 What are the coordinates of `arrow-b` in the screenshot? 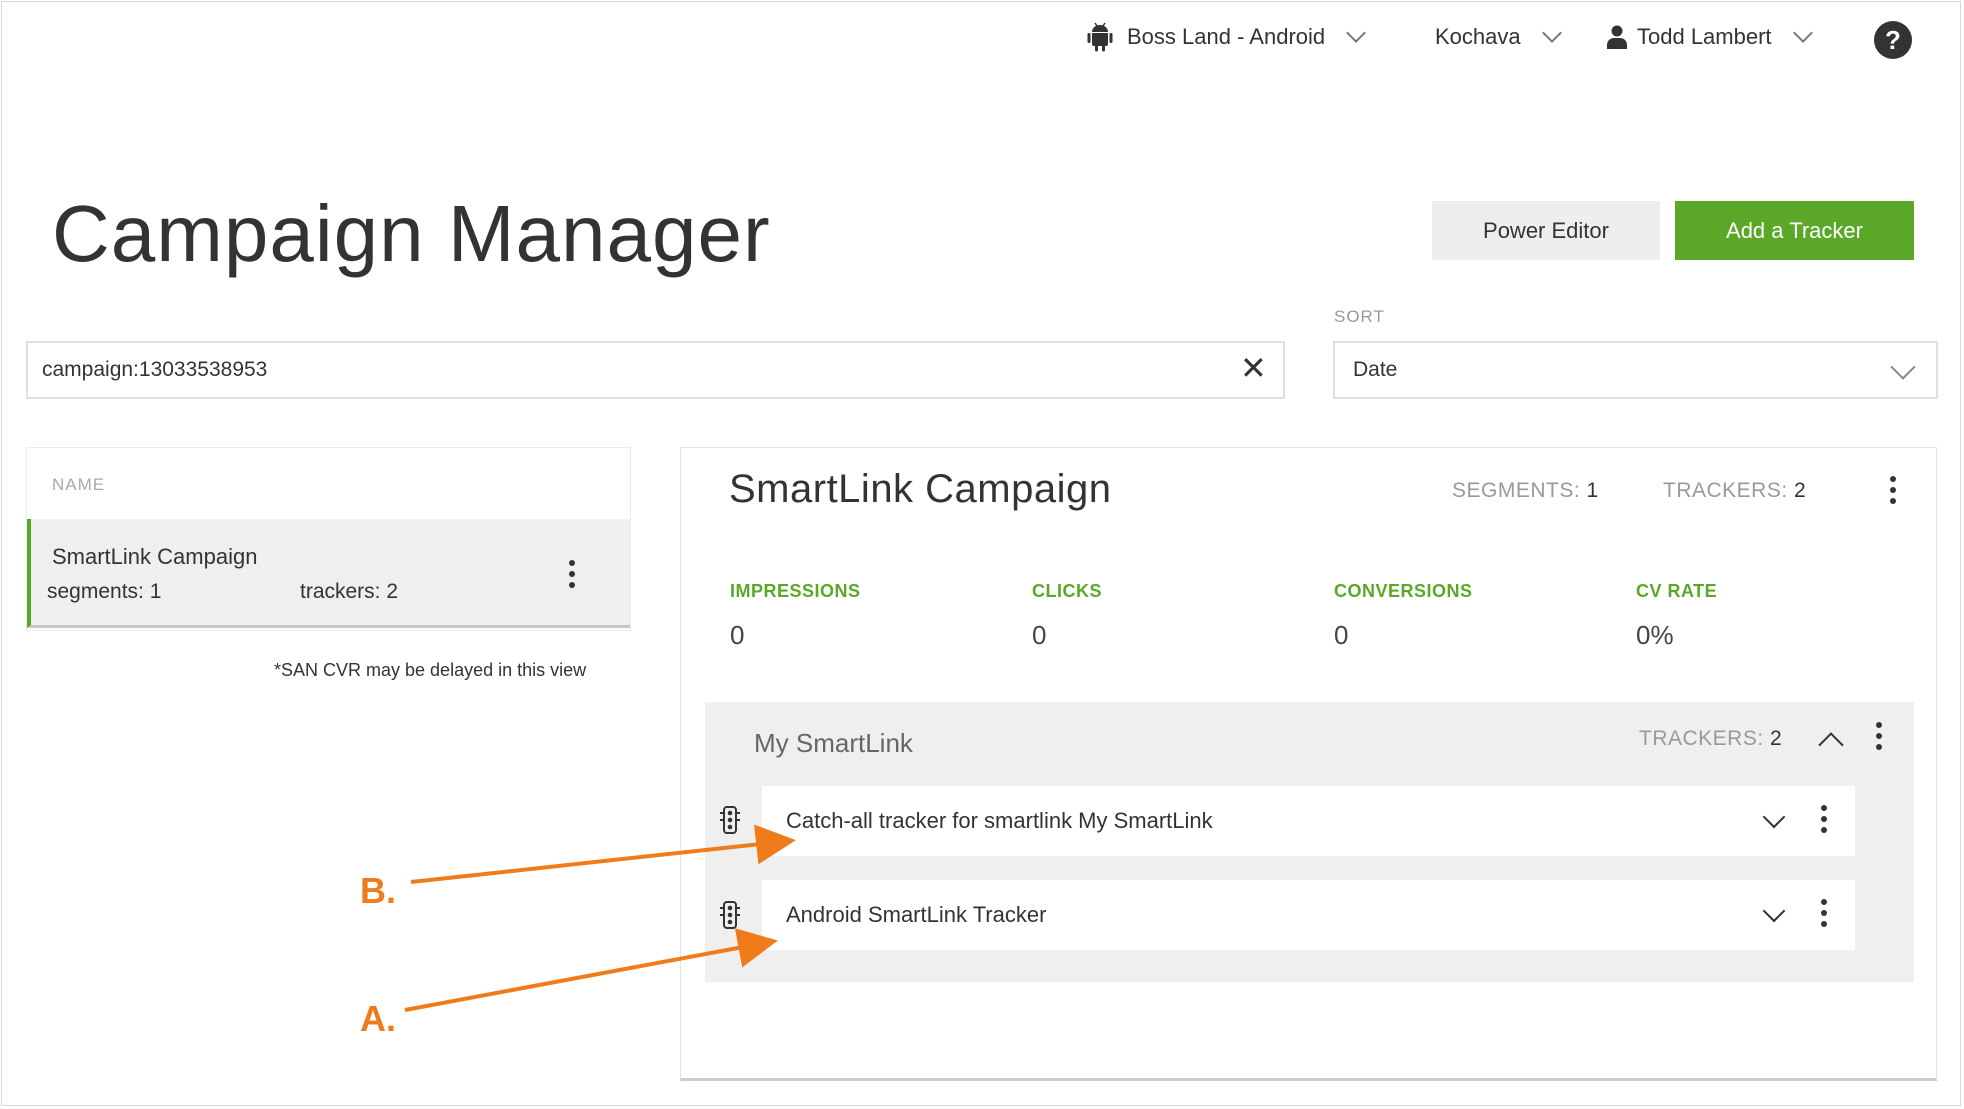 It's located at (603, 854).